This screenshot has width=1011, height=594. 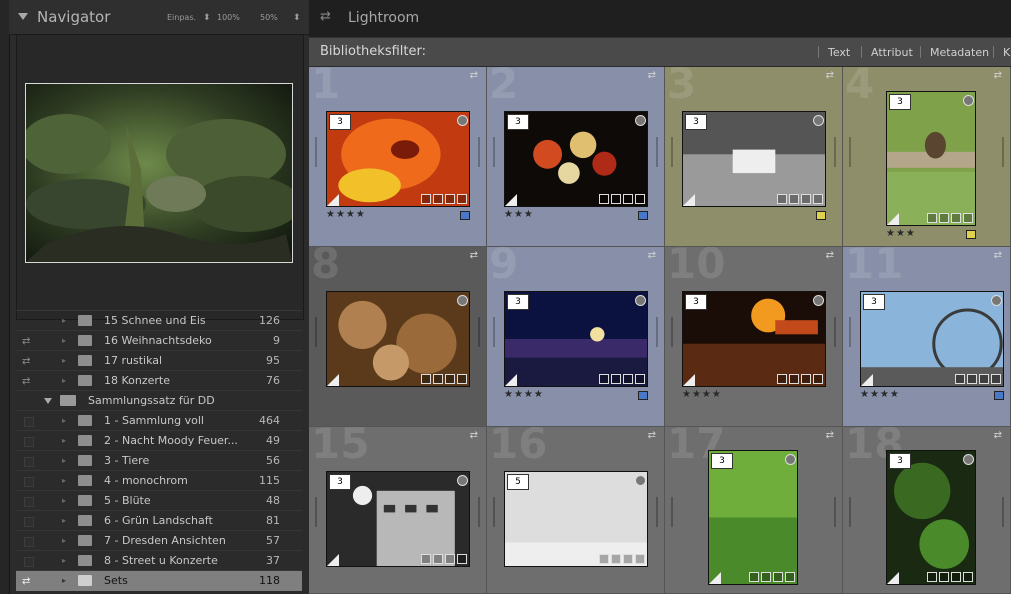 What do you see at coordinates (892, 52) in the screenshot?
I see `filter-tab-attribute: Attribut` at bounding box center [892, 52].